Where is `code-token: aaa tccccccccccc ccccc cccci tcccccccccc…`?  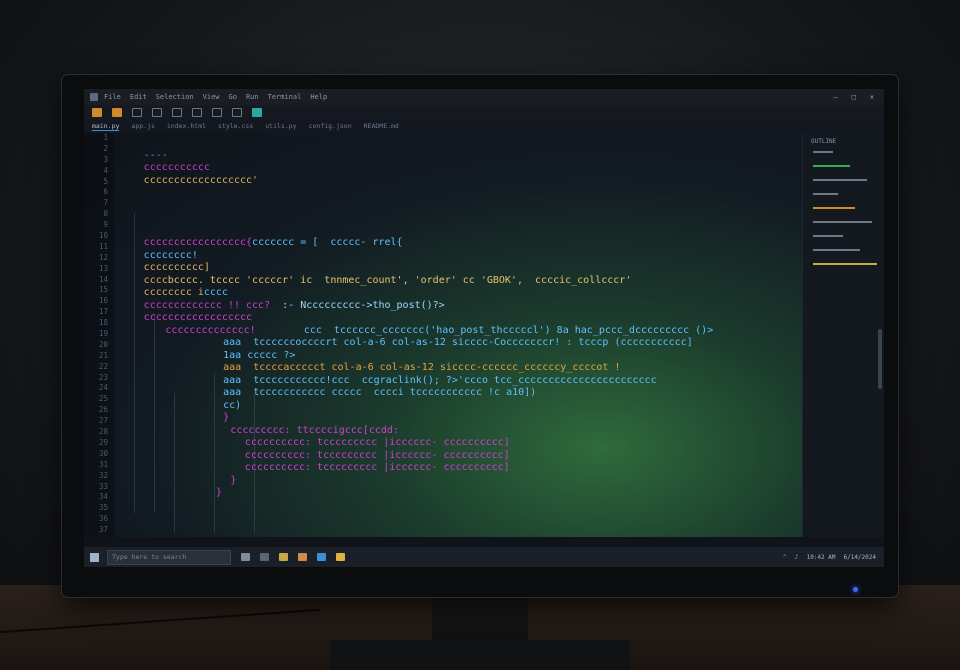 code-token: aaa tccccccccccc ccccc cccci tcccccccccc… is located at coordinates (380, 392).